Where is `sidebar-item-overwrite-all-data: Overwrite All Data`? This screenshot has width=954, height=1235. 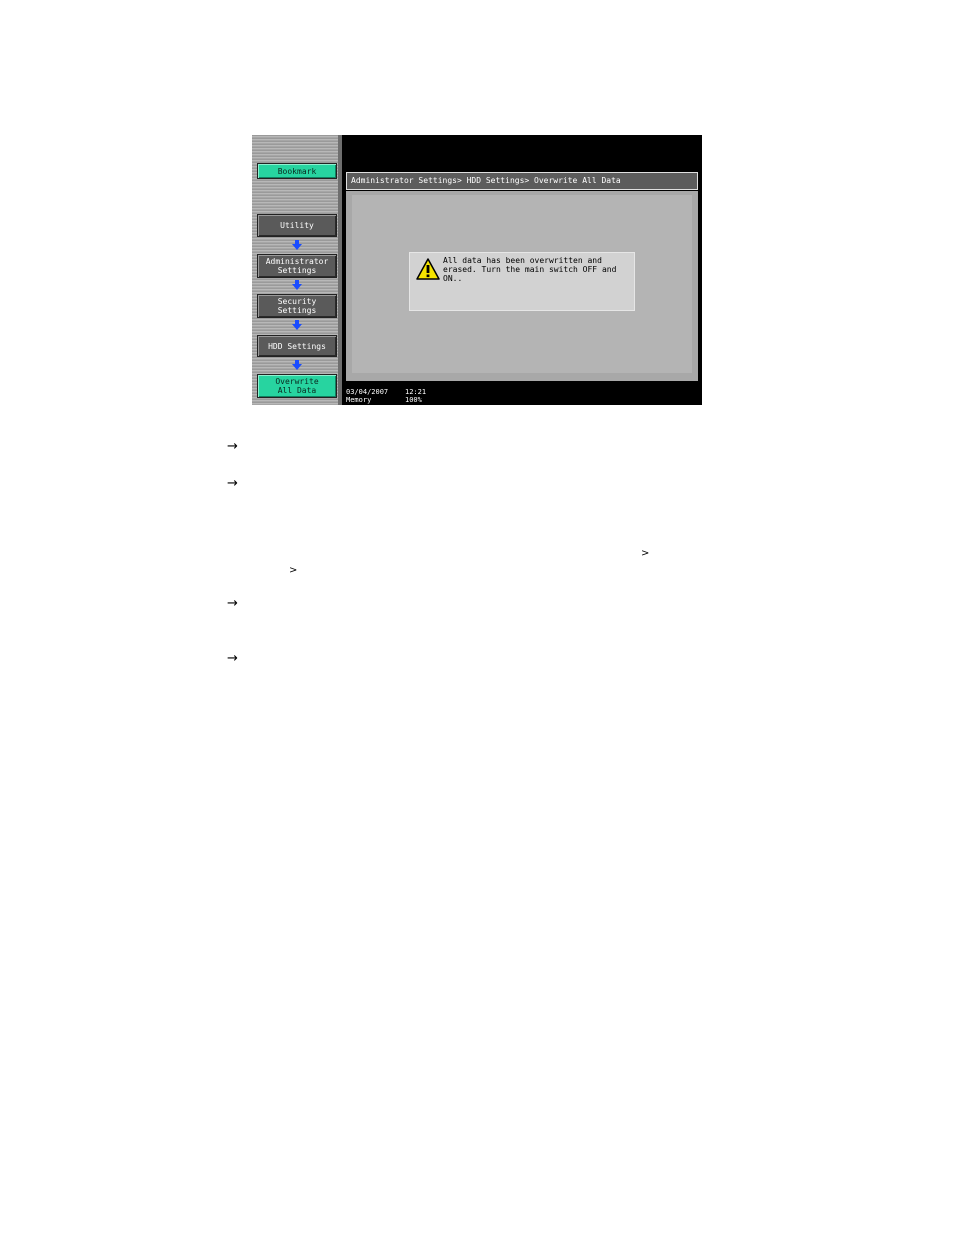
sidebar-item-overwrite-all-data: Overwrite All Data is located at coordinates (297, 386).